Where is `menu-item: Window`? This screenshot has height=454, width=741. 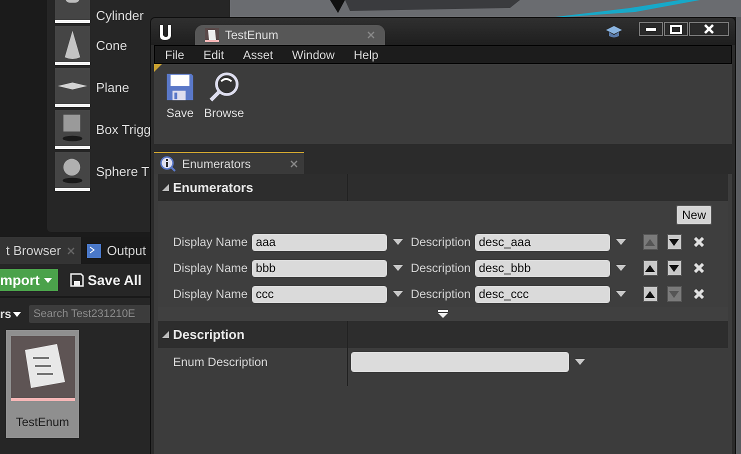
menu-item: Window is located at coordinates (313, 55).